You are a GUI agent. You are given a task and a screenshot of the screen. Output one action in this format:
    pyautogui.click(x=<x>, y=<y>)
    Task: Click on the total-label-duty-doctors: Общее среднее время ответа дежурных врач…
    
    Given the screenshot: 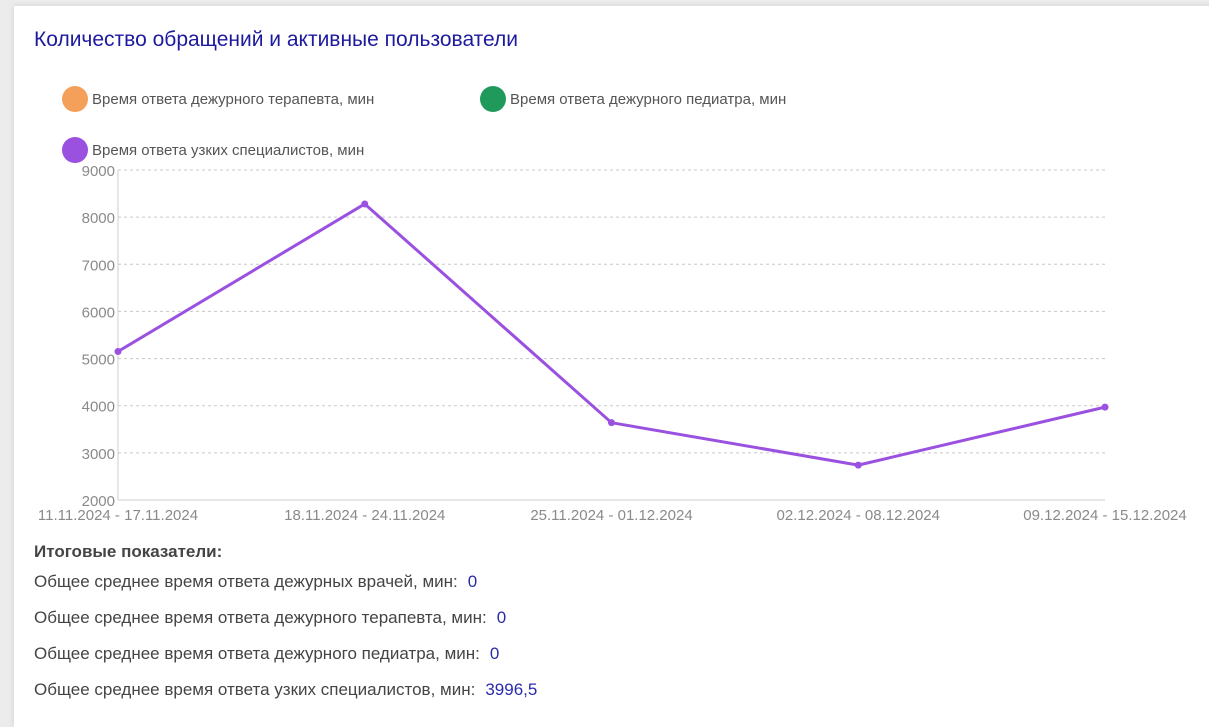 What is the action you would take?
    pyautogui.click(x=246, y=581)
    